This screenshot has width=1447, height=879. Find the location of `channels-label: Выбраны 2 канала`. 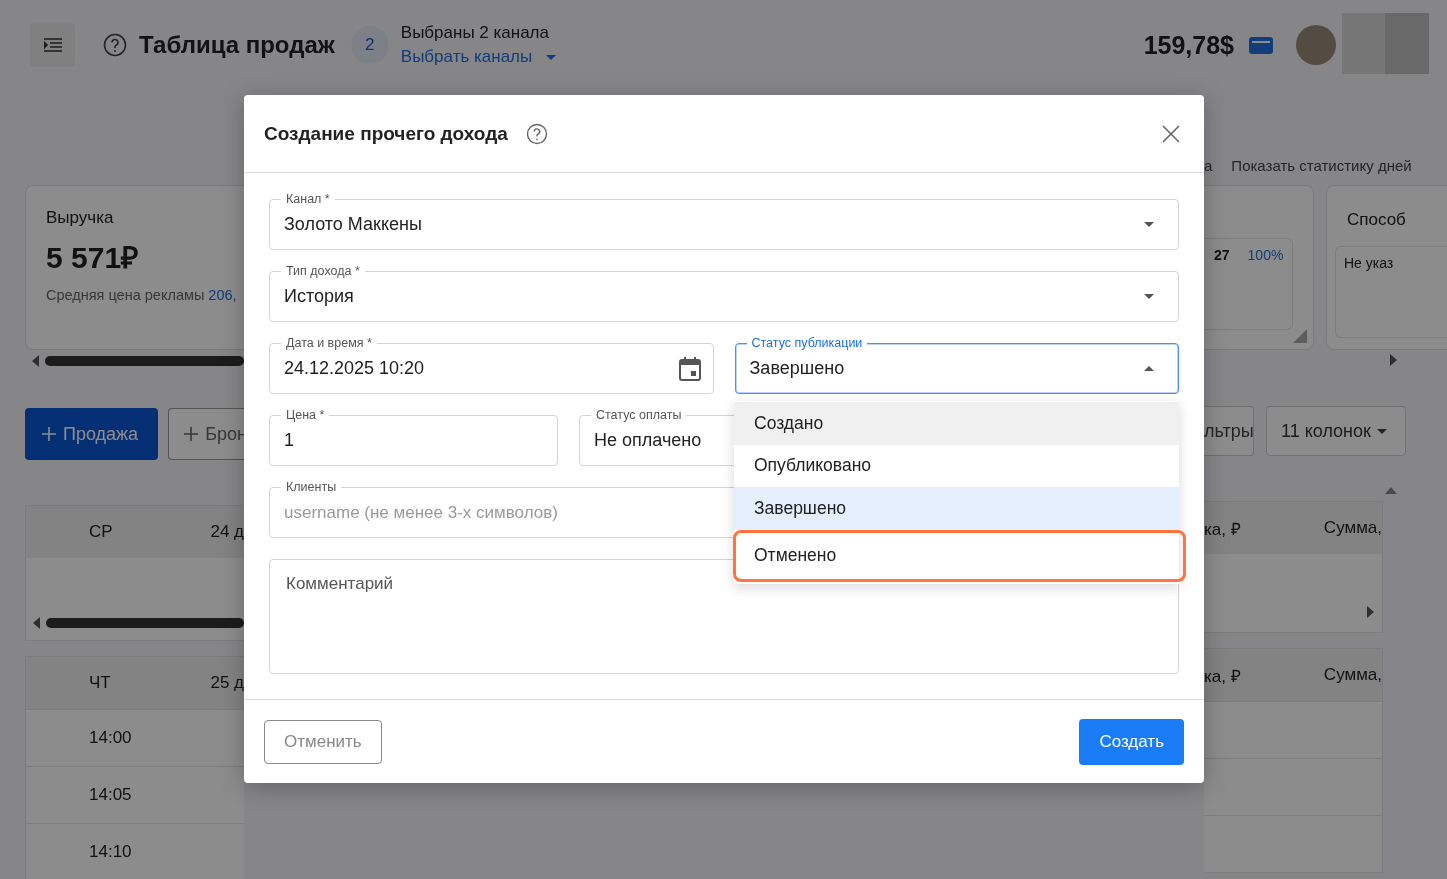

channels-label: Выбраны 2 канала is located at coordinates (475, 33).